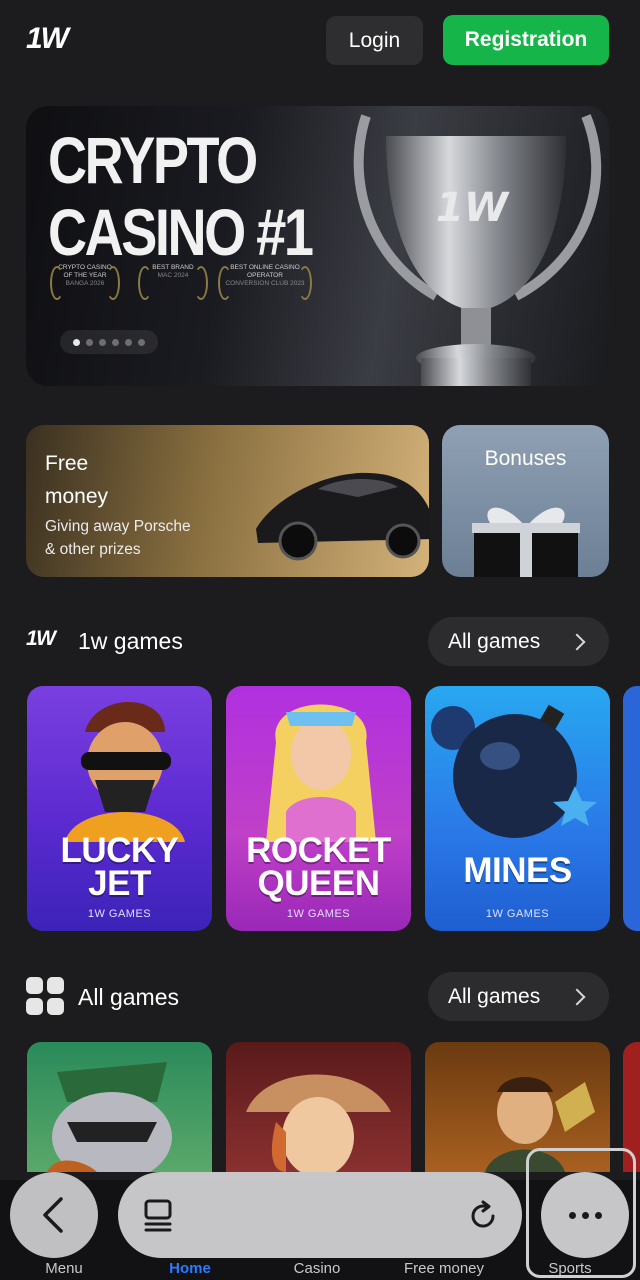 The image size is (640, 1280). I want to click on nav-item-menu: Menu, so click(64, 1268).